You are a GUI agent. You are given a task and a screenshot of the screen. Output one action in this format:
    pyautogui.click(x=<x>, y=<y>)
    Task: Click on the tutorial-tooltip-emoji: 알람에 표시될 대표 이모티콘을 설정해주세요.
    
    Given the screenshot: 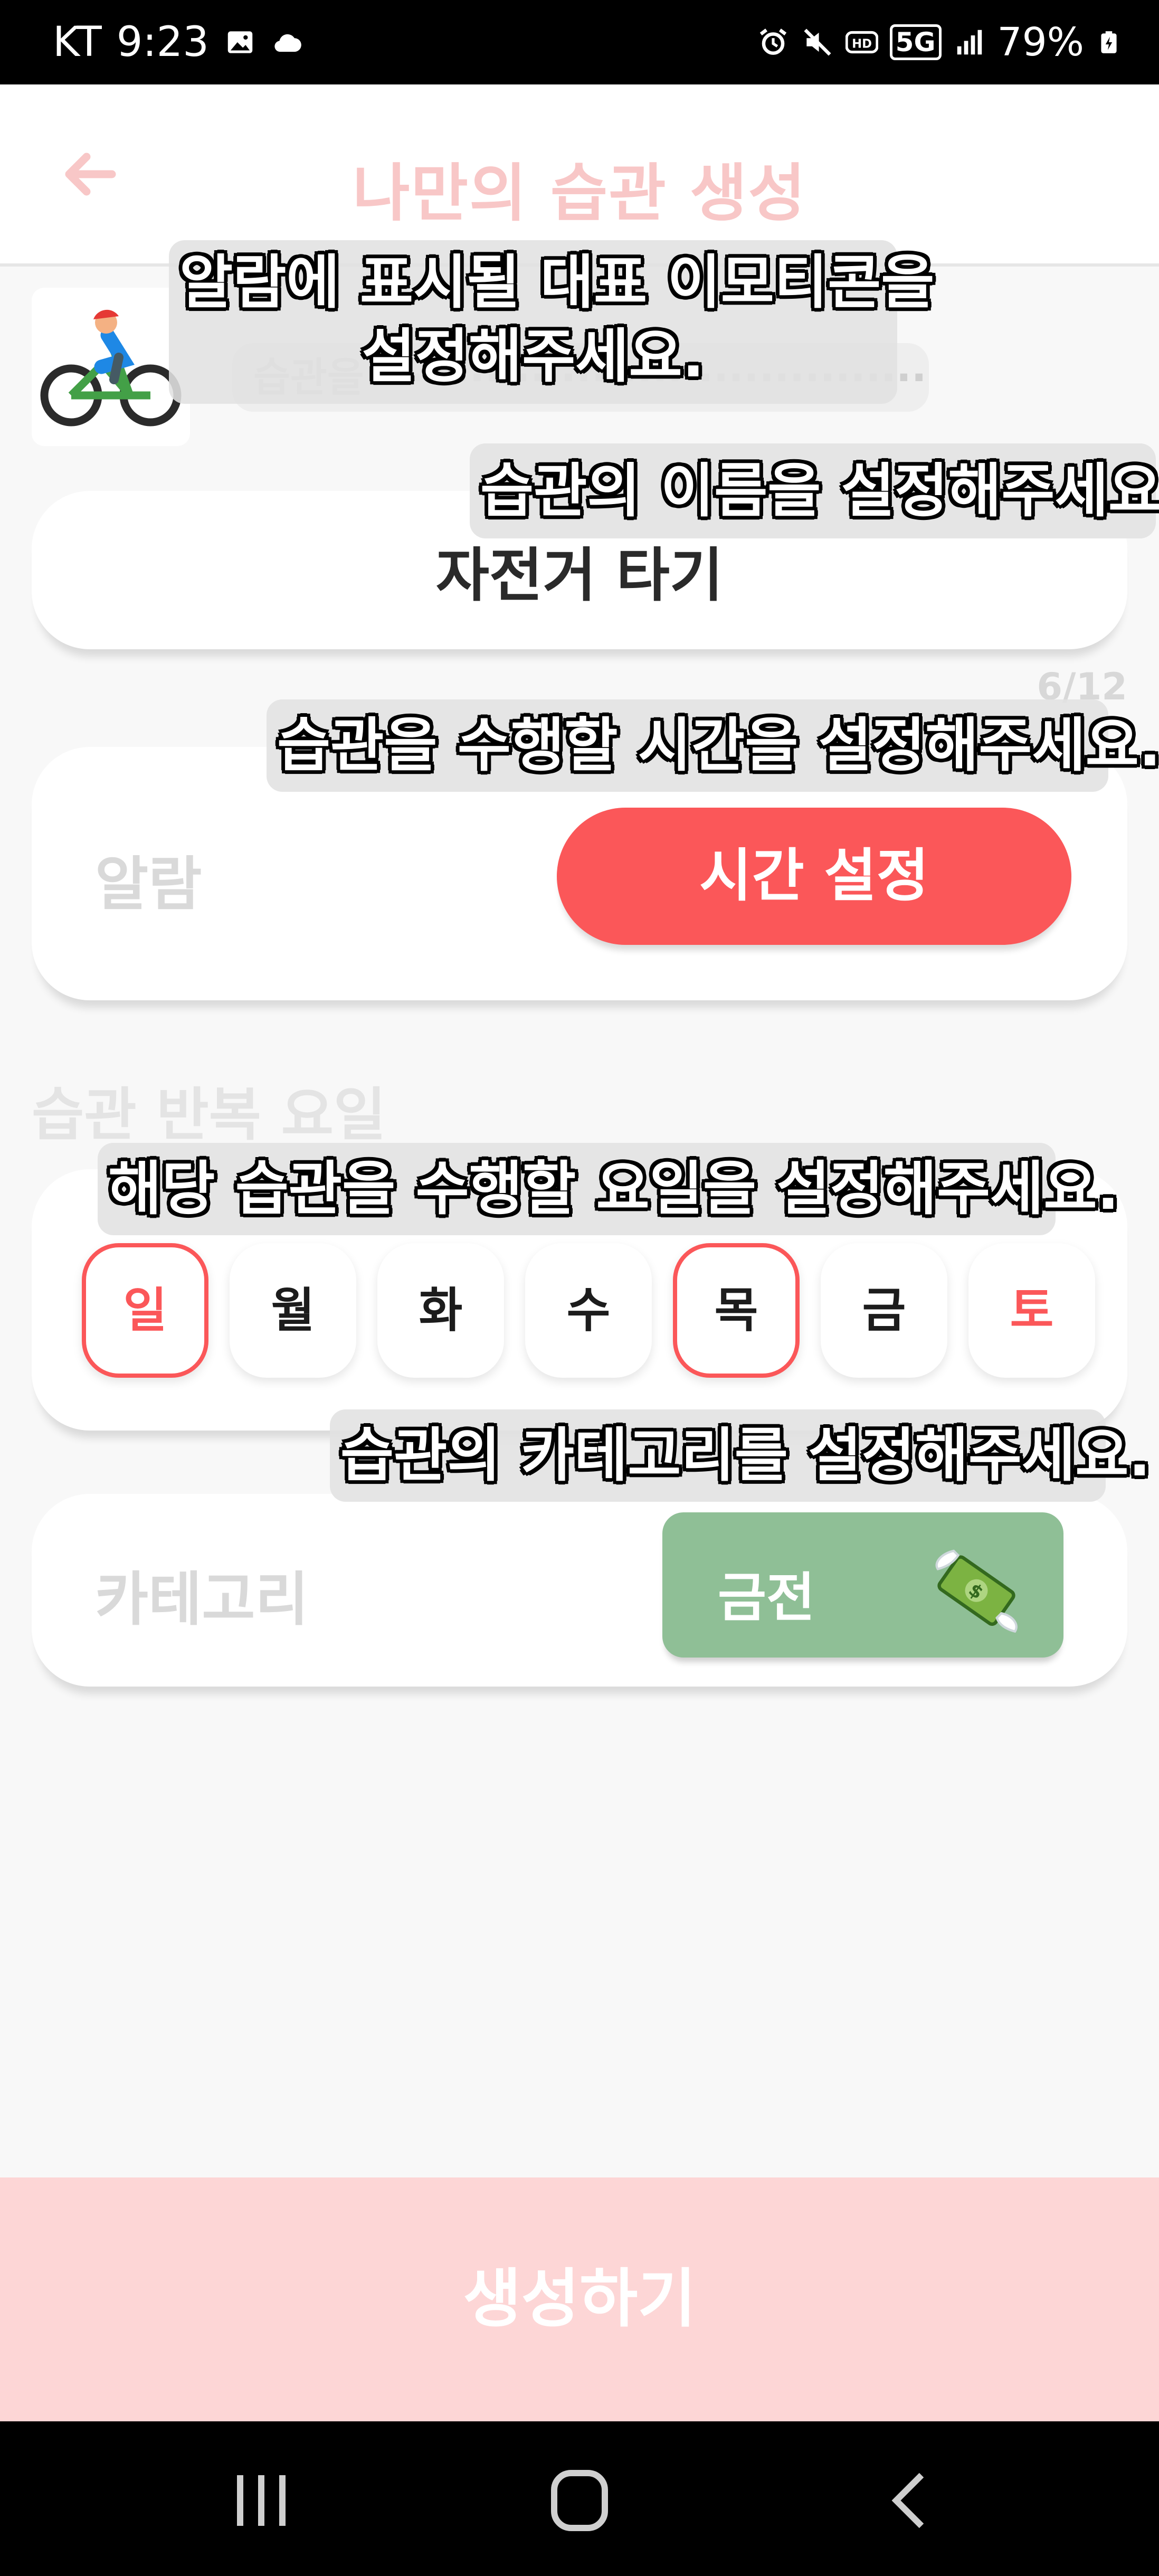 What is the action you would take?
    pyautogui.click(x=552, y=322)
    